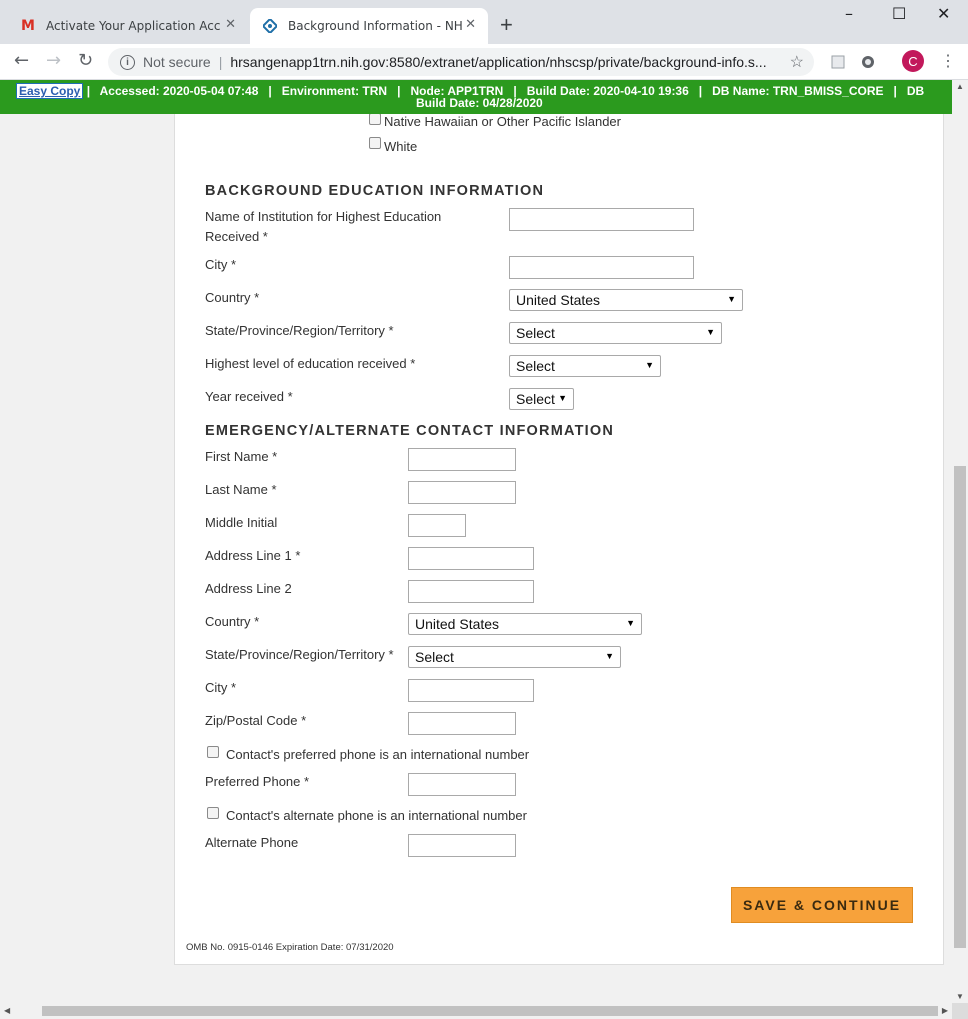 Image resolution: width=968 pixels, height=1019 pixels. I want to click on contact-state-label: State/Province/Region/Territory *, so click(299, 654).